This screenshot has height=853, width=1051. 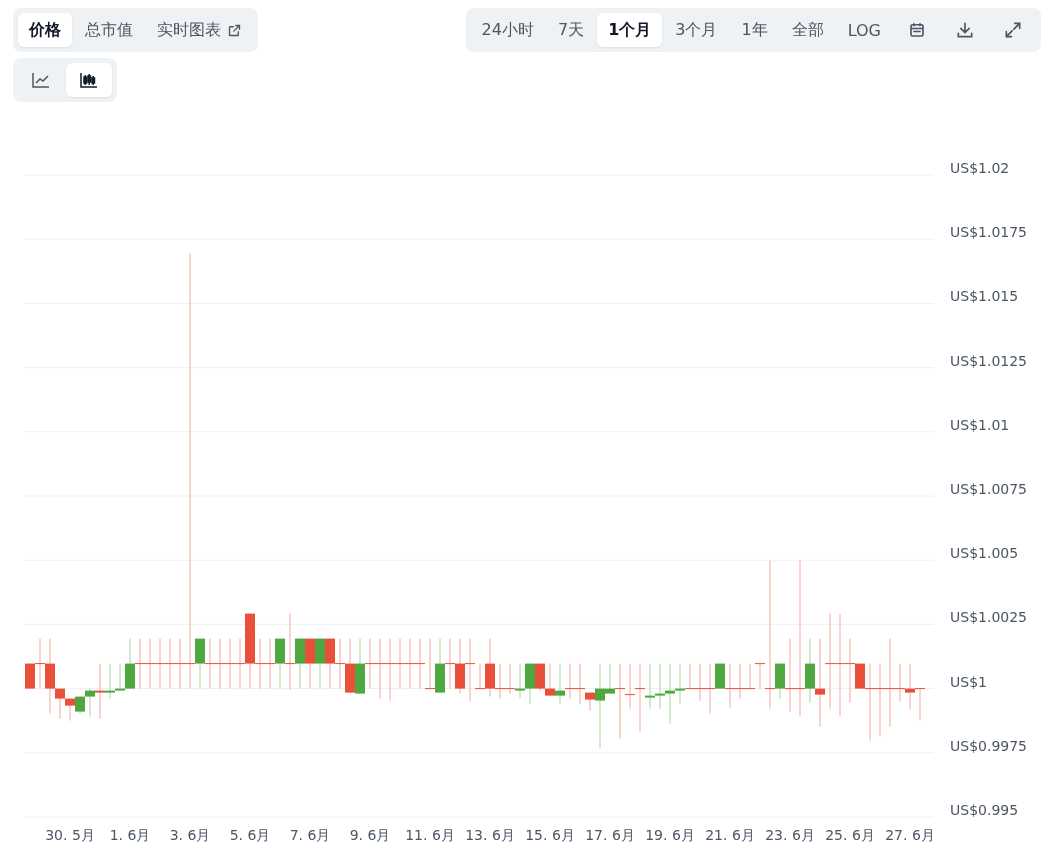 I want to click on range-tab: 3个月, so click(x=696, y=30).